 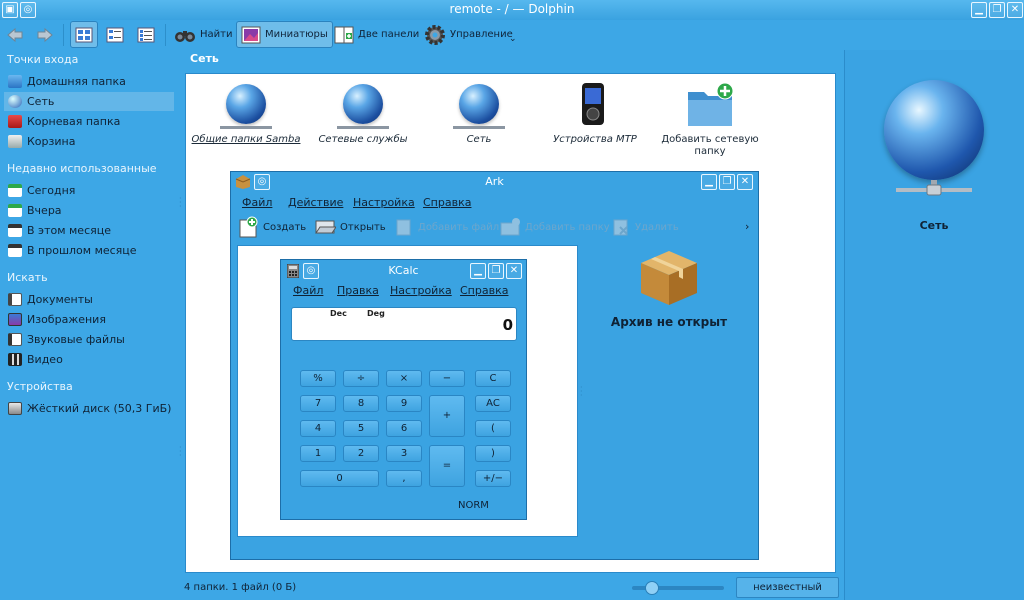 I want to click on key-0: 0, so click(x=339, y=478).